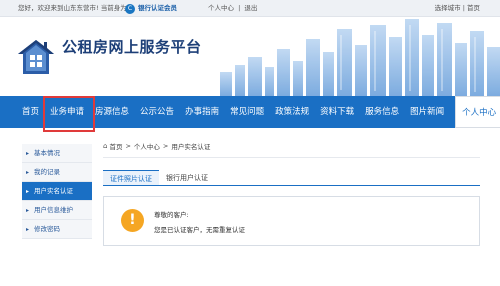  Describe the element at coordinates (30, 112) in the screenshot. I see `nav-item-home: 首页` at that location.